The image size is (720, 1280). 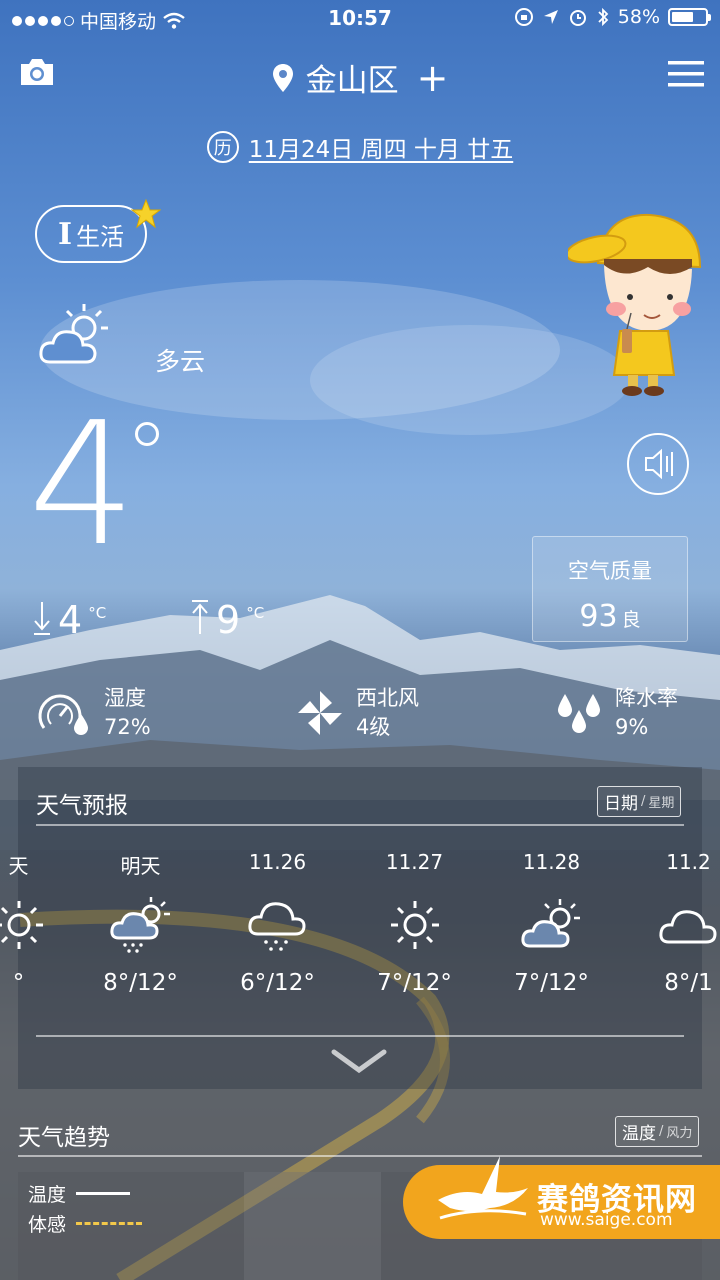 What do you see at coordinates (688, 862) in the screenshot?
I see `forecast-day-label: 11.2` at bounding box center [688, 862].